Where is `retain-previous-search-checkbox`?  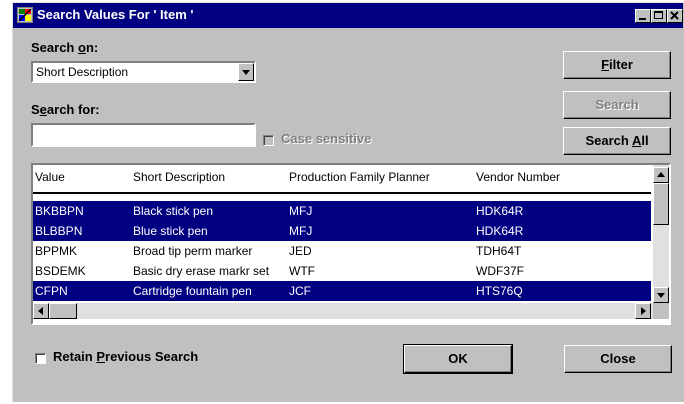 retain-previous-search-checkbox is located at coordinates (40, 358).